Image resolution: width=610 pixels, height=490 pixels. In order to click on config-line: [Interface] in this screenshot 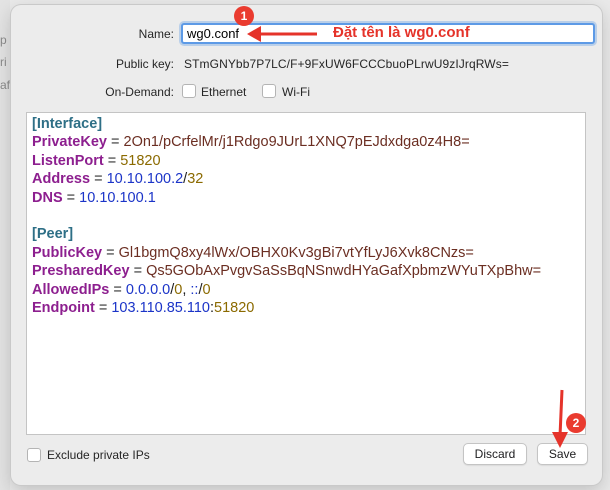, I will do `click(308, 124)`.